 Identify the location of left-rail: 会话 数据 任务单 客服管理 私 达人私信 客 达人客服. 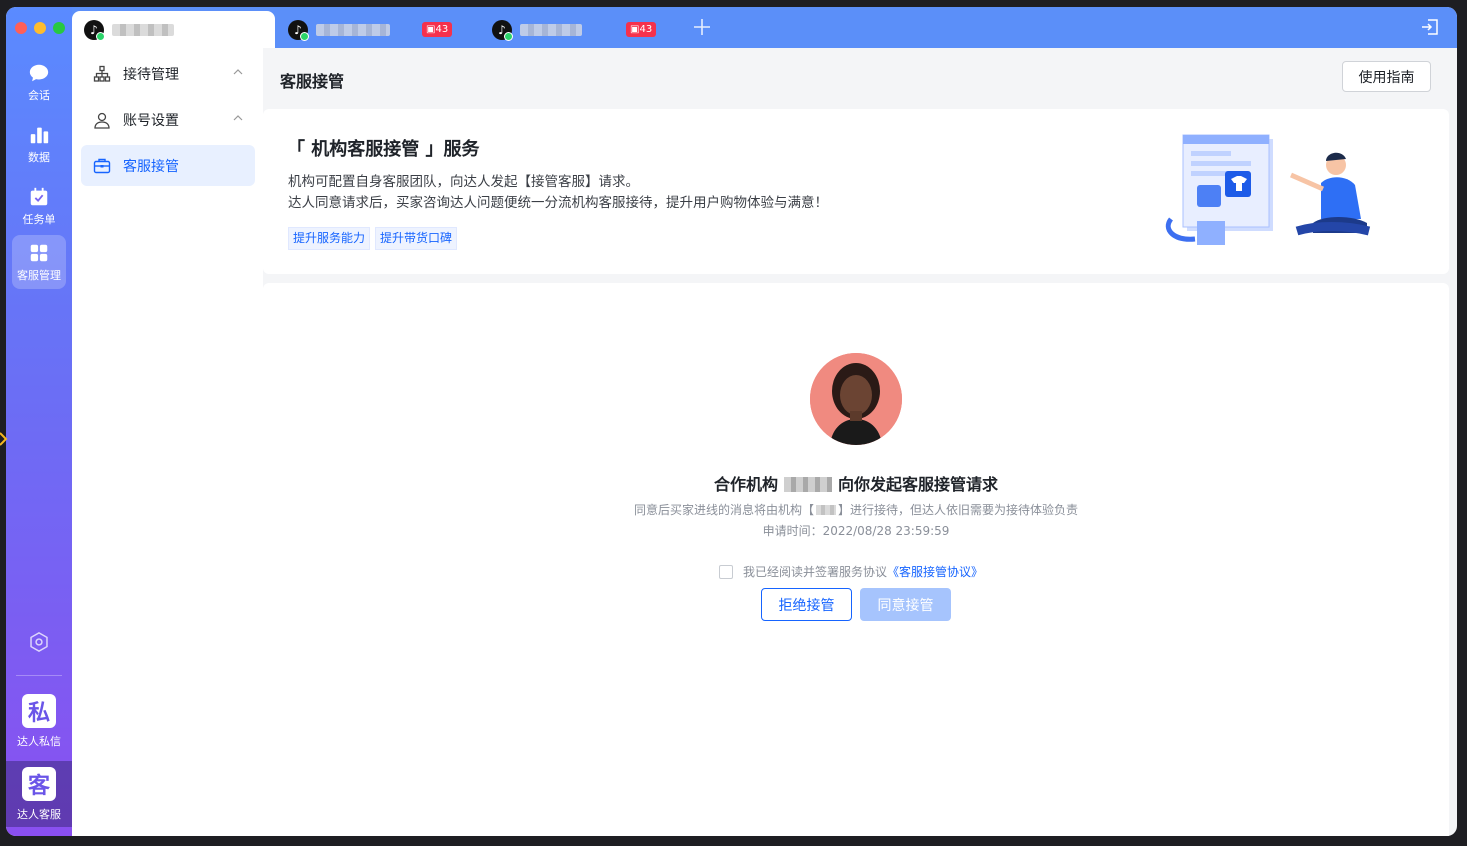
(39, 421).